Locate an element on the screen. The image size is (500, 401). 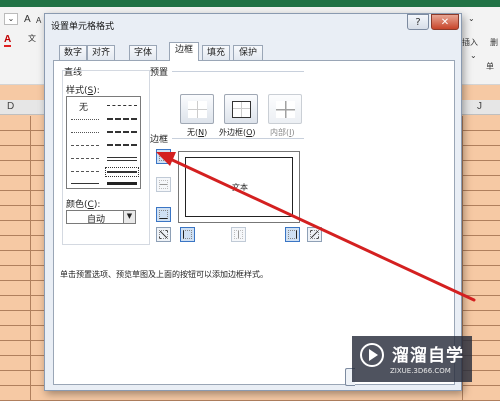
diagonal-up-icon is located at coordinates (163, 234).